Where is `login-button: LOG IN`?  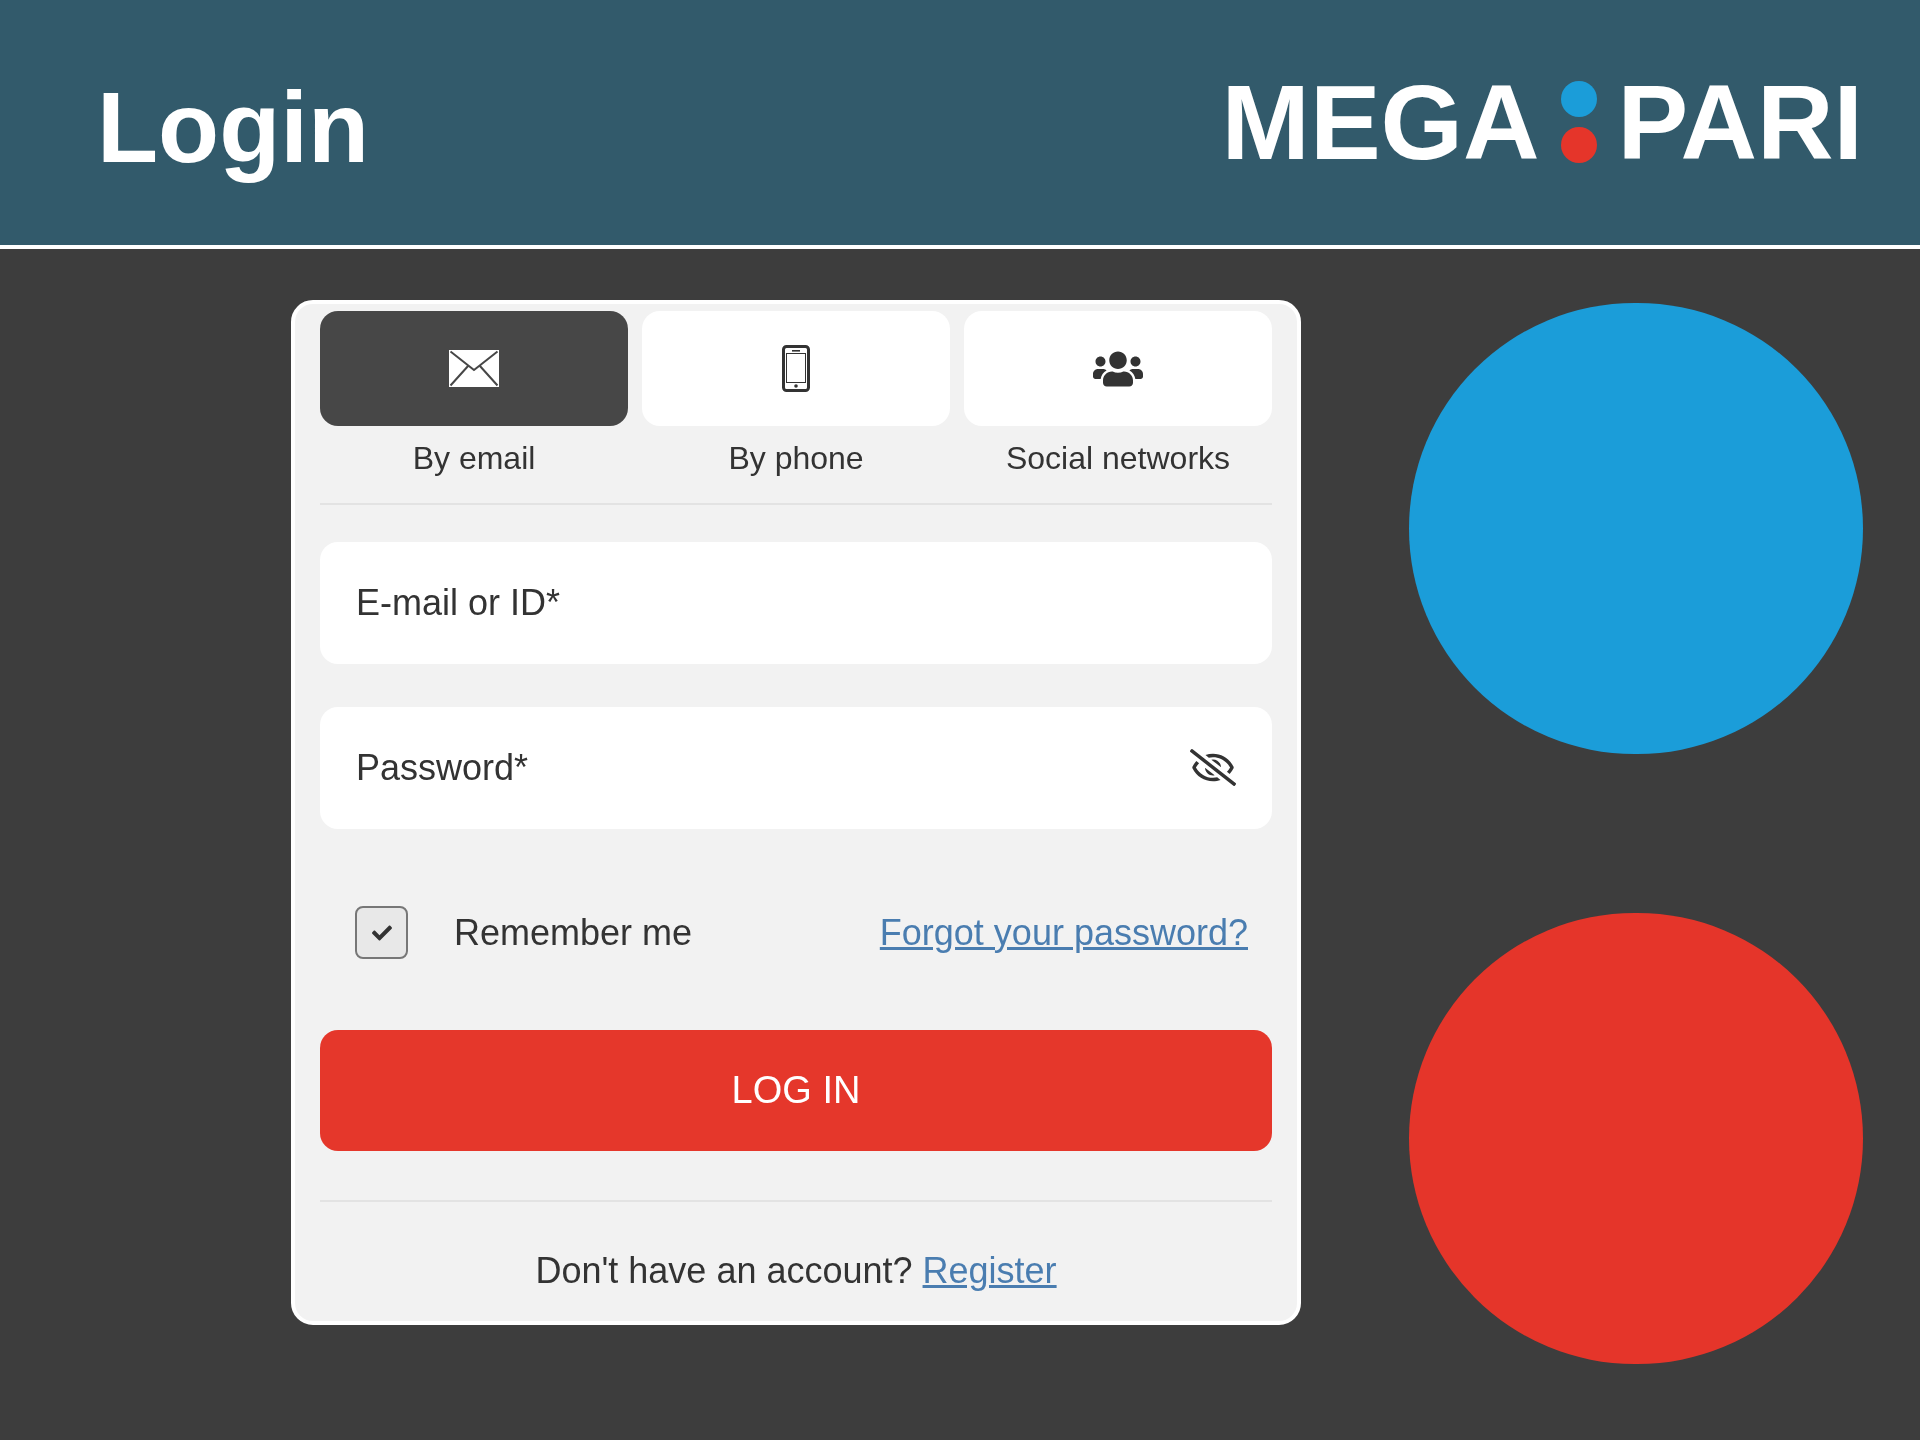 login-button: LOG IN is located at coordinates (796, 1090).